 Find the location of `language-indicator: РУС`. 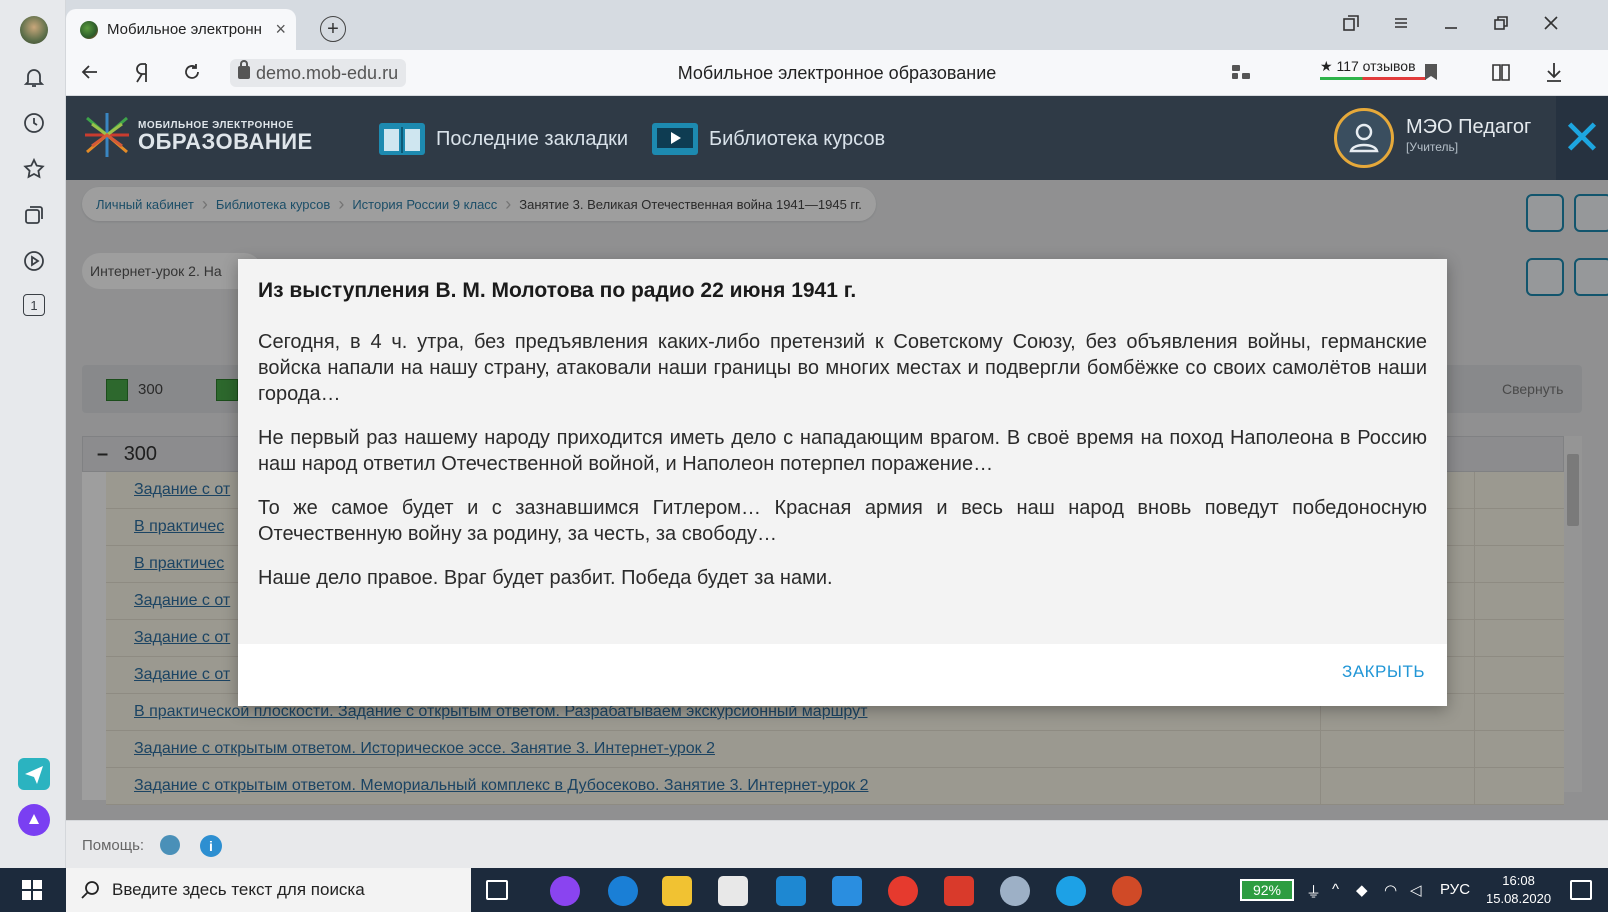

language-indicator: РУС is located at coordinates (1455, 889).